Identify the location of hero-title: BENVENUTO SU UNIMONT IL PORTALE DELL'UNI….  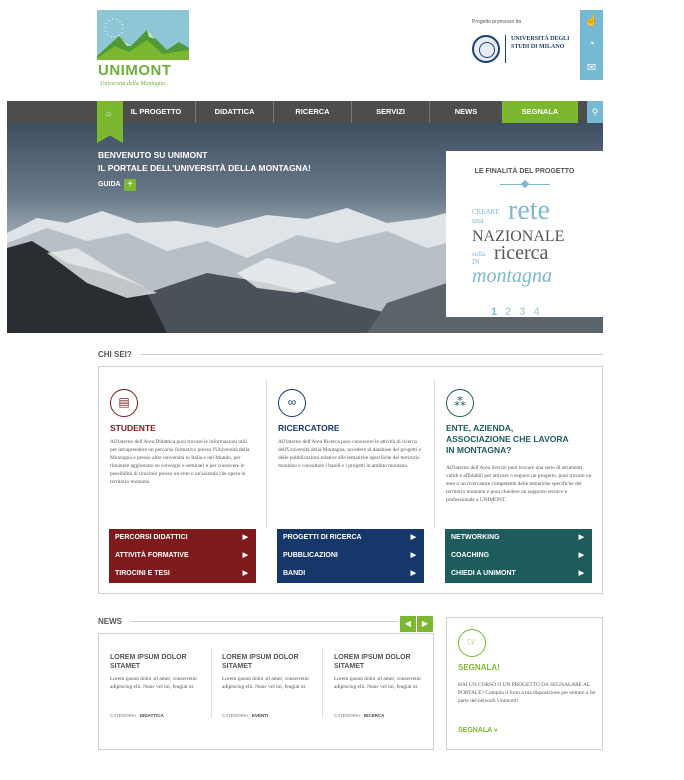
(204, 161).